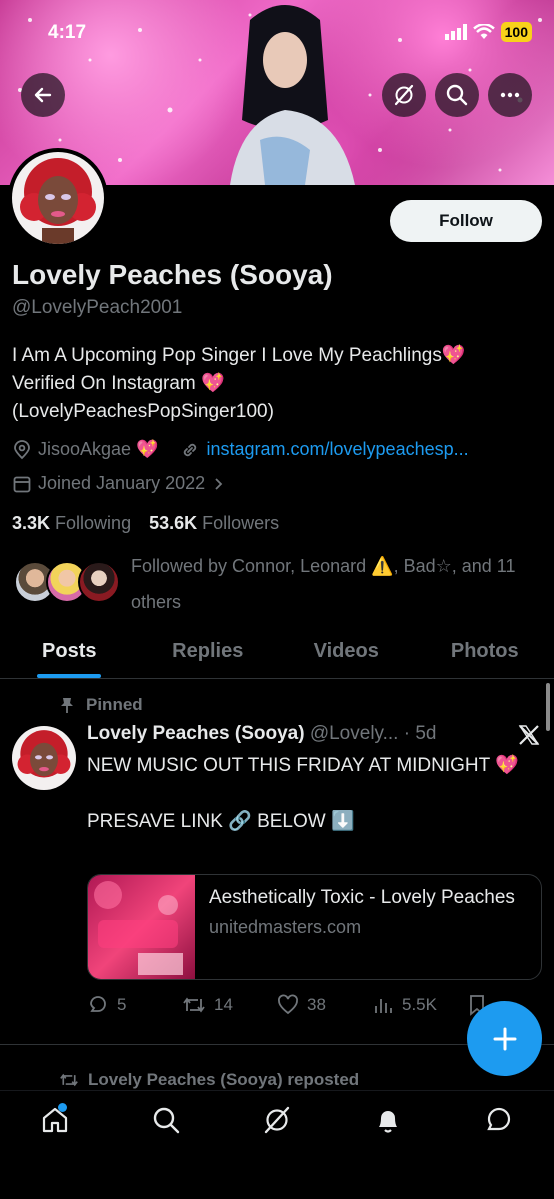 The height and width of the screenshot is (1199, 554). I want to click on follow-counts: 3.3K Following 53.6K Followers, so click(145, 523).